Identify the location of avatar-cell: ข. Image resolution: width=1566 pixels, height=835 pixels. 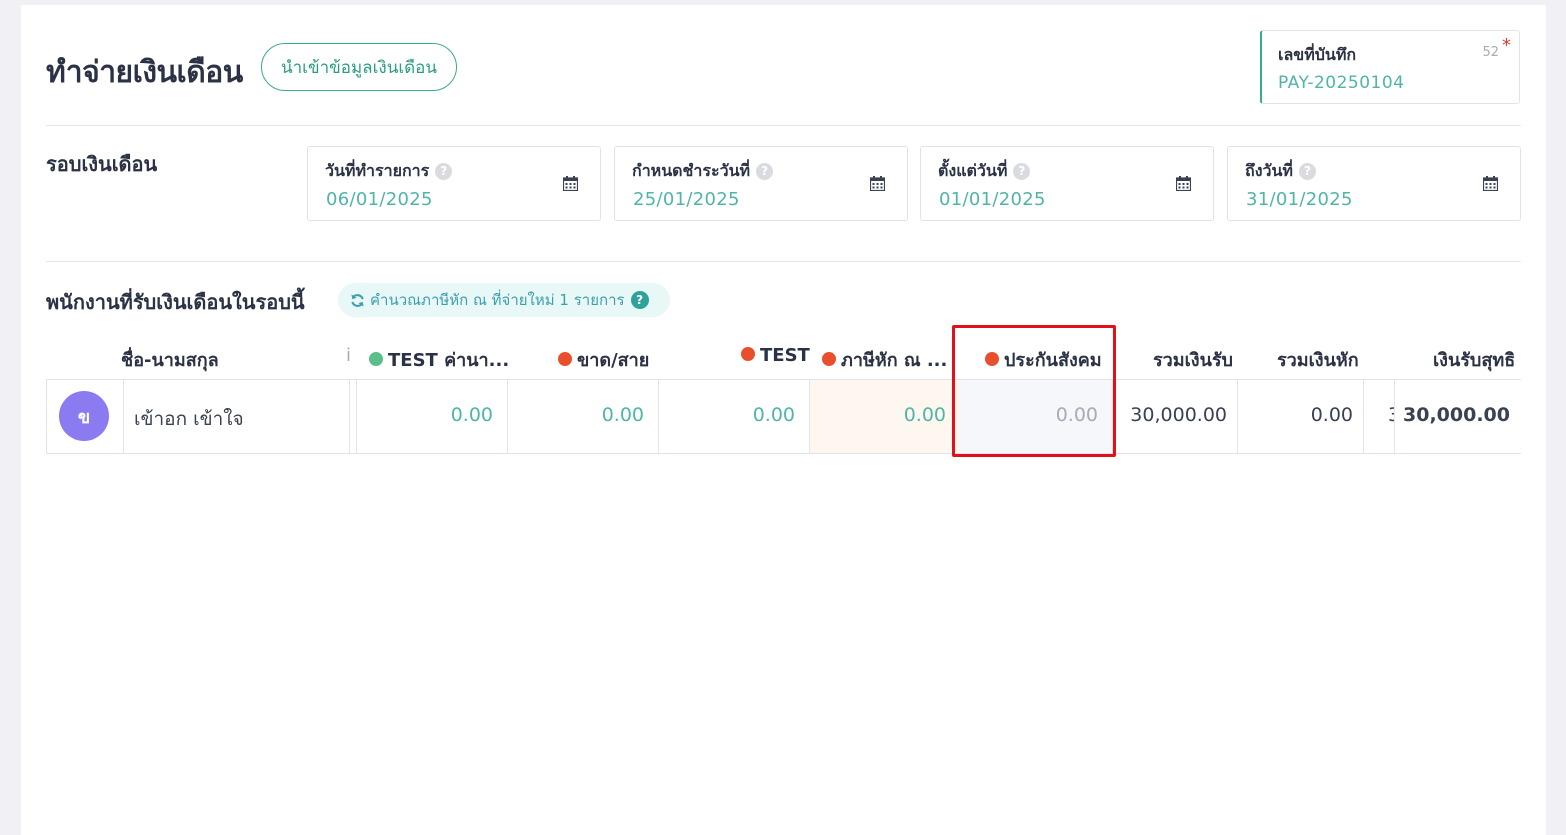
(85, 416).